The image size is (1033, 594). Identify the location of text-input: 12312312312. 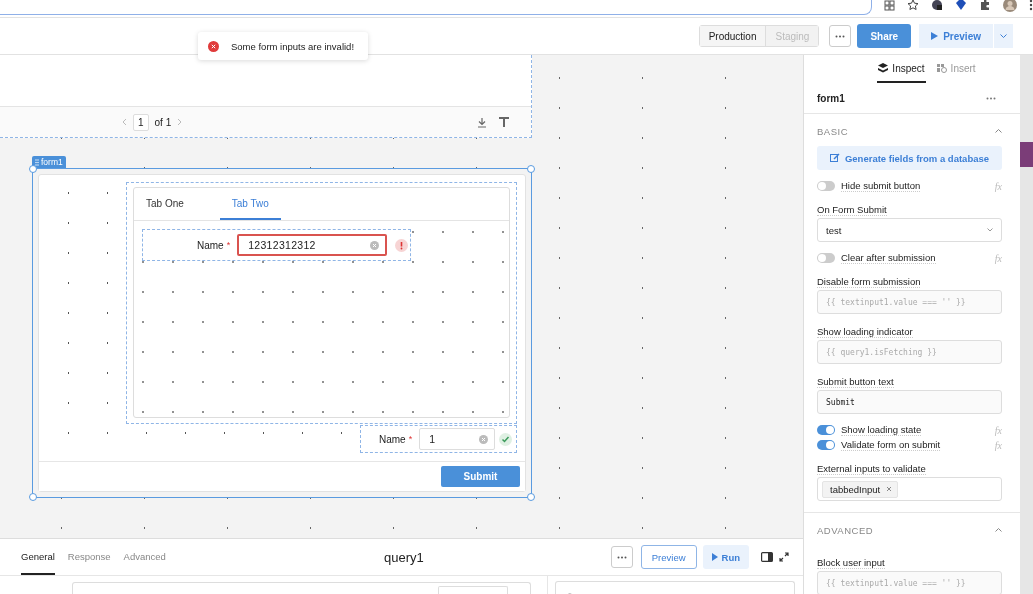
(312, 245).